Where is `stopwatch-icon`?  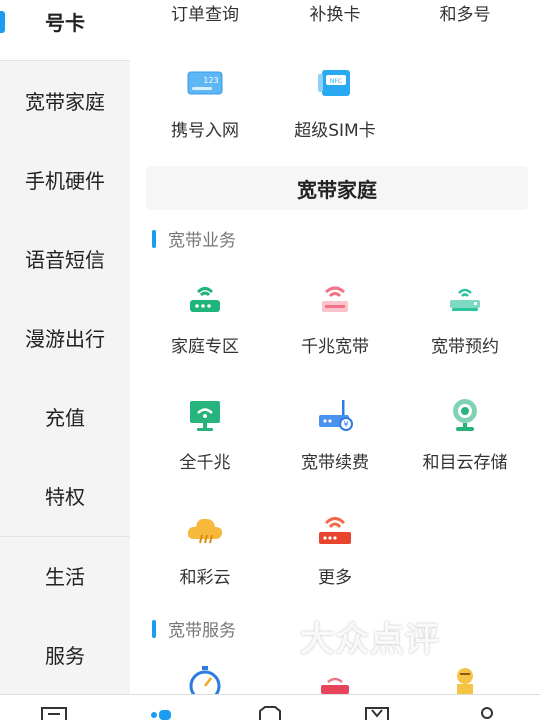
stopwatch-icon is located at coordinates (205, 680).